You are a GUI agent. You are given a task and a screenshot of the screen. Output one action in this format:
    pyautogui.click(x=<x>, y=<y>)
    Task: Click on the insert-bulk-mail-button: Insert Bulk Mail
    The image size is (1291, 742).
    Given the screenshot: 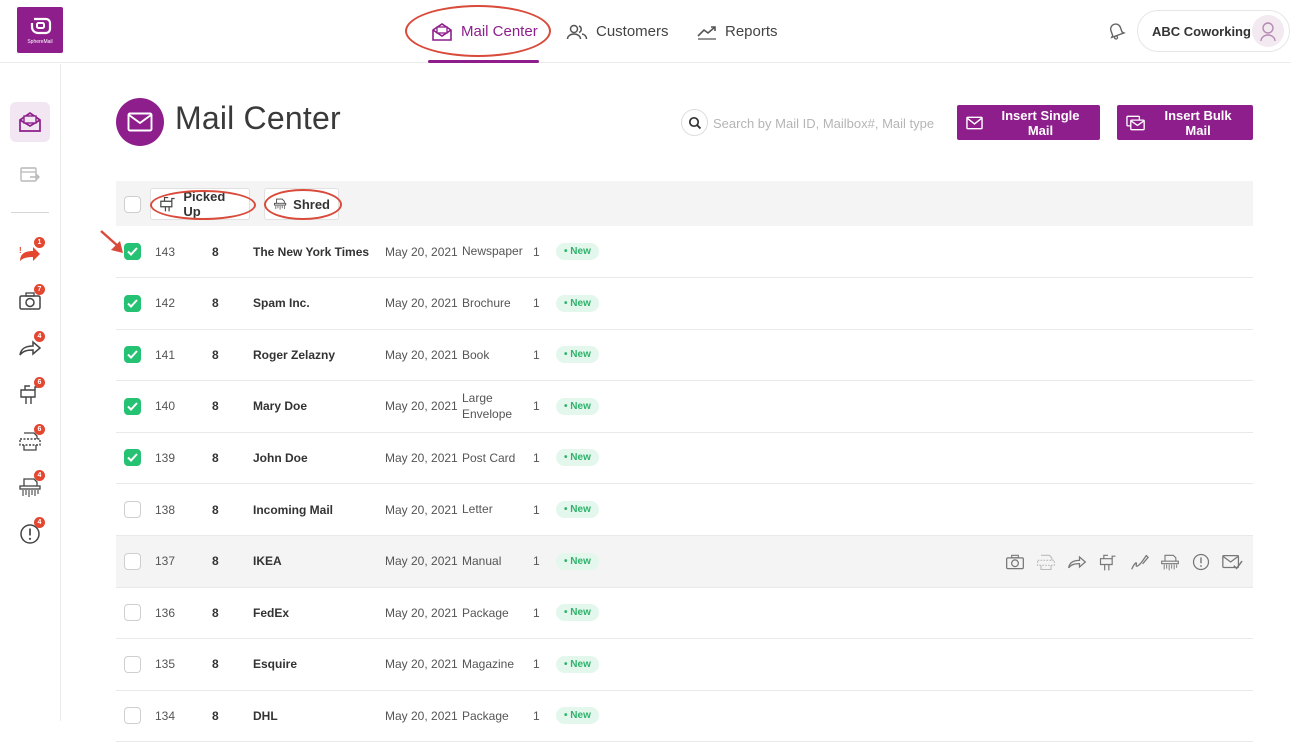 What is the action you would take?
    pyautogui.click(x=1185, y=122)
    